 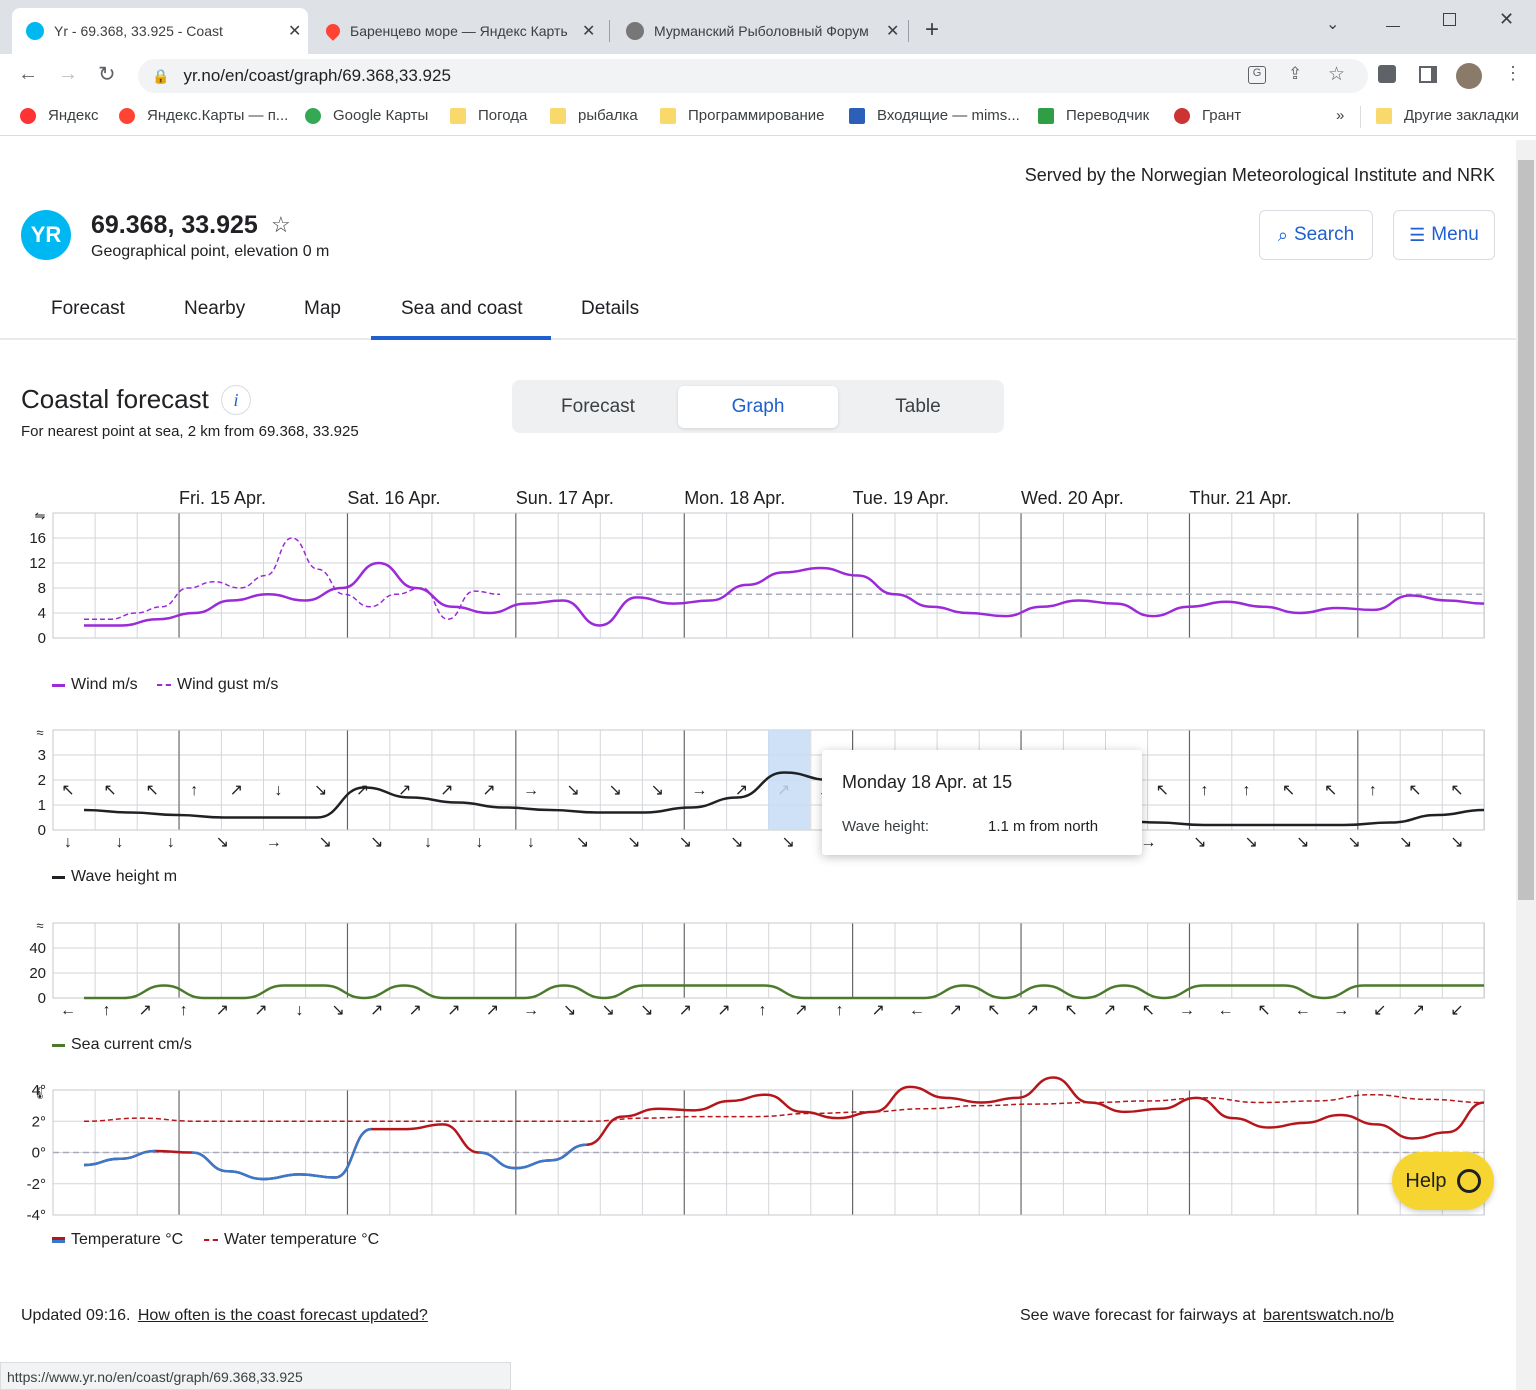 What do you see at coordinates (993, 1010) in the screenshot?
I see `current-direction-arrow: ↖` at bounding box center [993, 1010].